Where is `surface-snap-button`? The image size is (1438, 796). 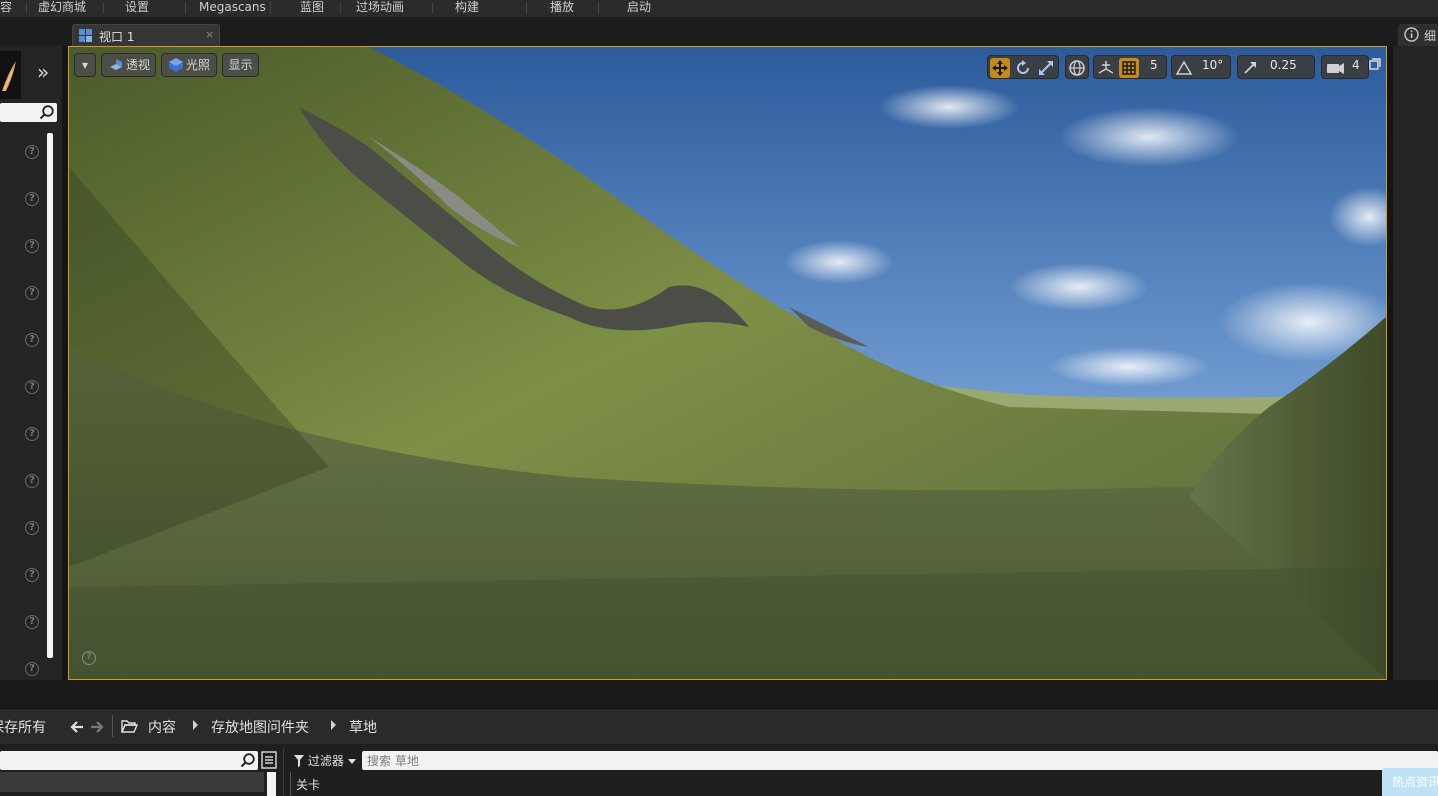 surface-snap-button is located at coordinates (1106, 68).